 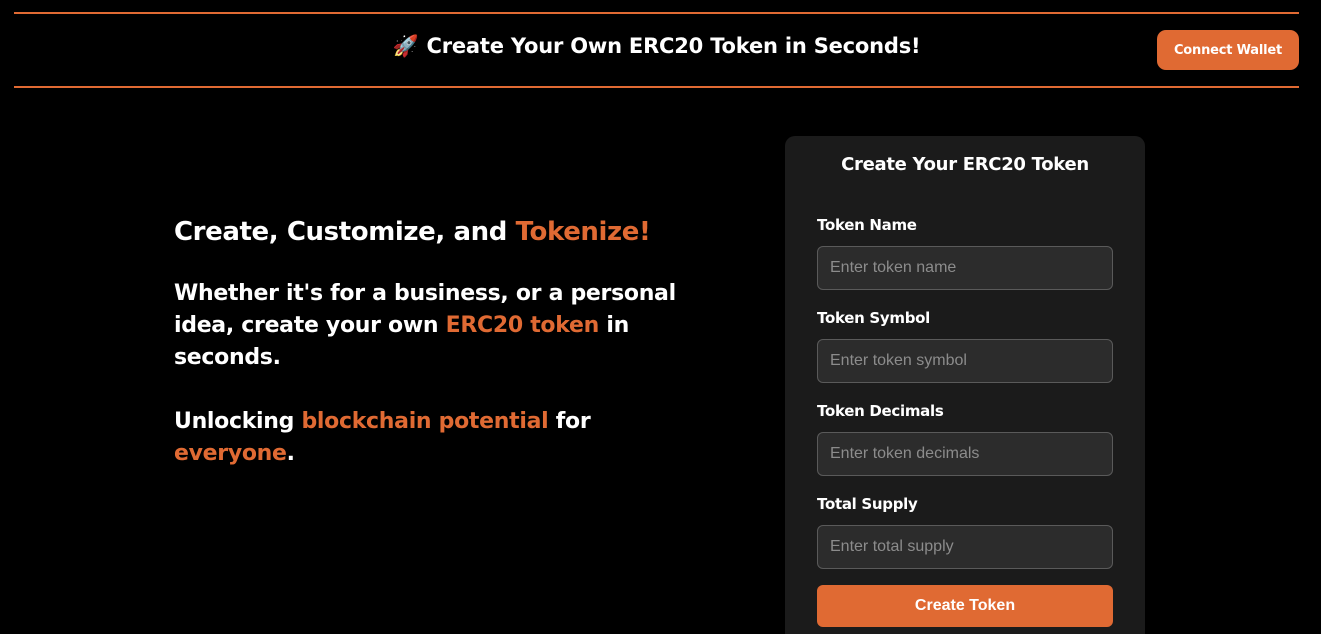 I want to click on token-name-label: Token Name, so click(x=867, y=225).